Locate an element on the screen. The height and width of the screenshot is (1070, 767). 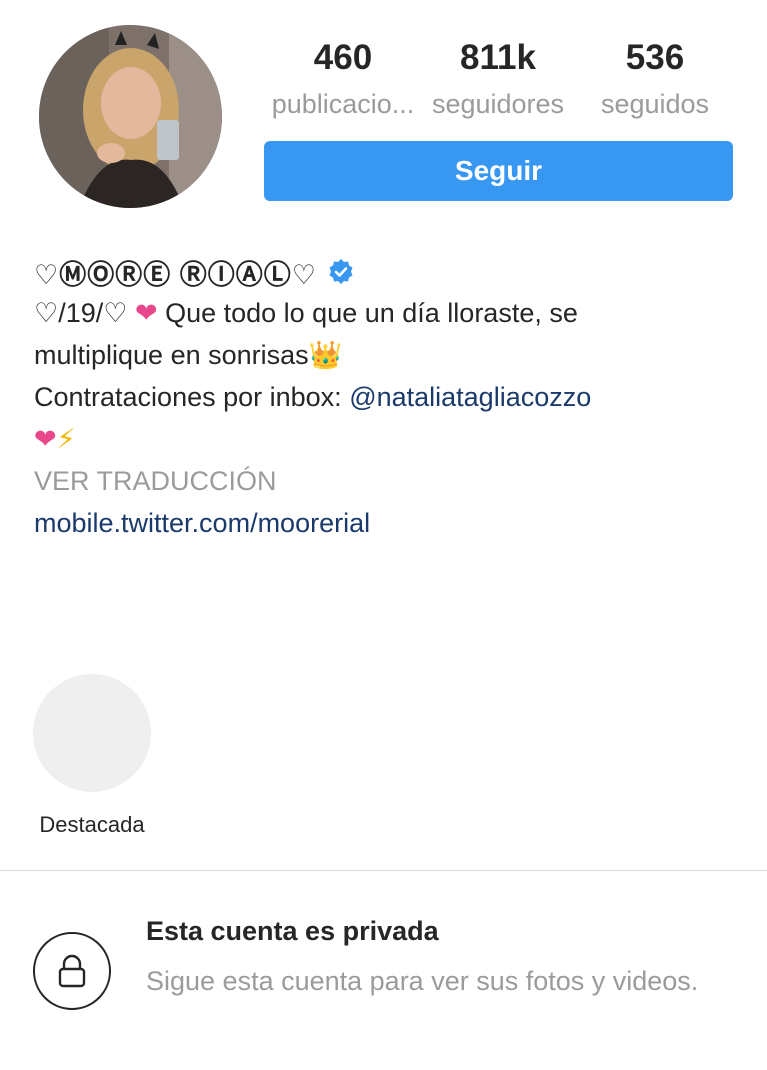
lock-icon is located at coordinates (72, 971).